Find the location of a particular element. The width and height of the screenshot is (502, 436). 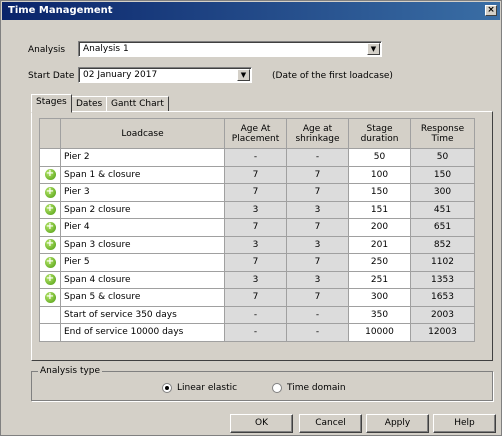

table-row: Start of service 350 days - -350 2003 is located at coordinates (257, 314).